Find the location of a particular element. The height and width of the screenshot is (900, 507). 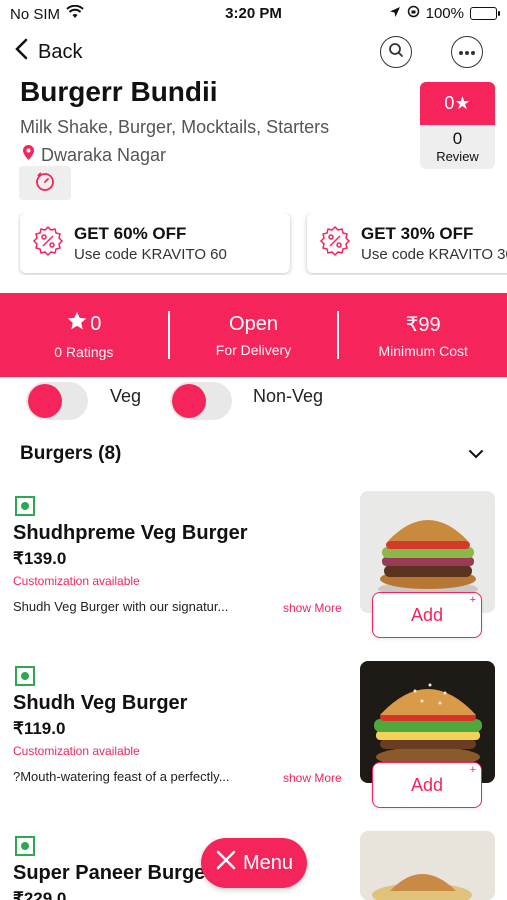

nonveg-label: Non-Veg is located at coordinates (288, 396).